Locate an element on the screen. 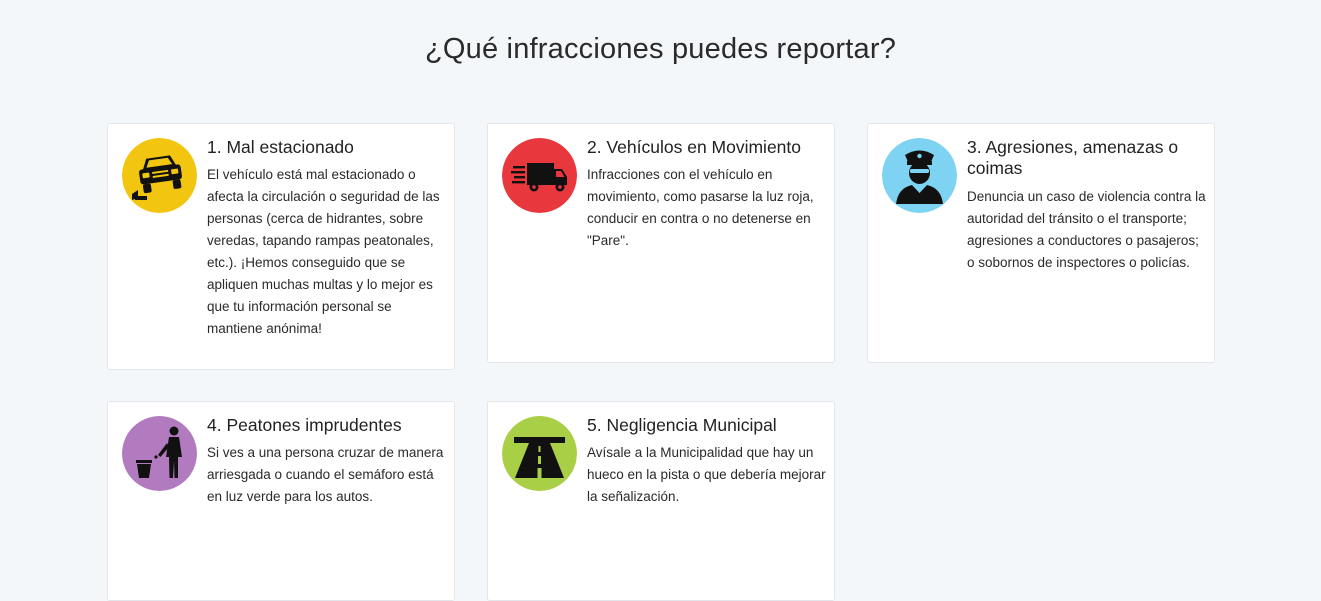  pedestrian-icon is located at coordinates (159, 453).